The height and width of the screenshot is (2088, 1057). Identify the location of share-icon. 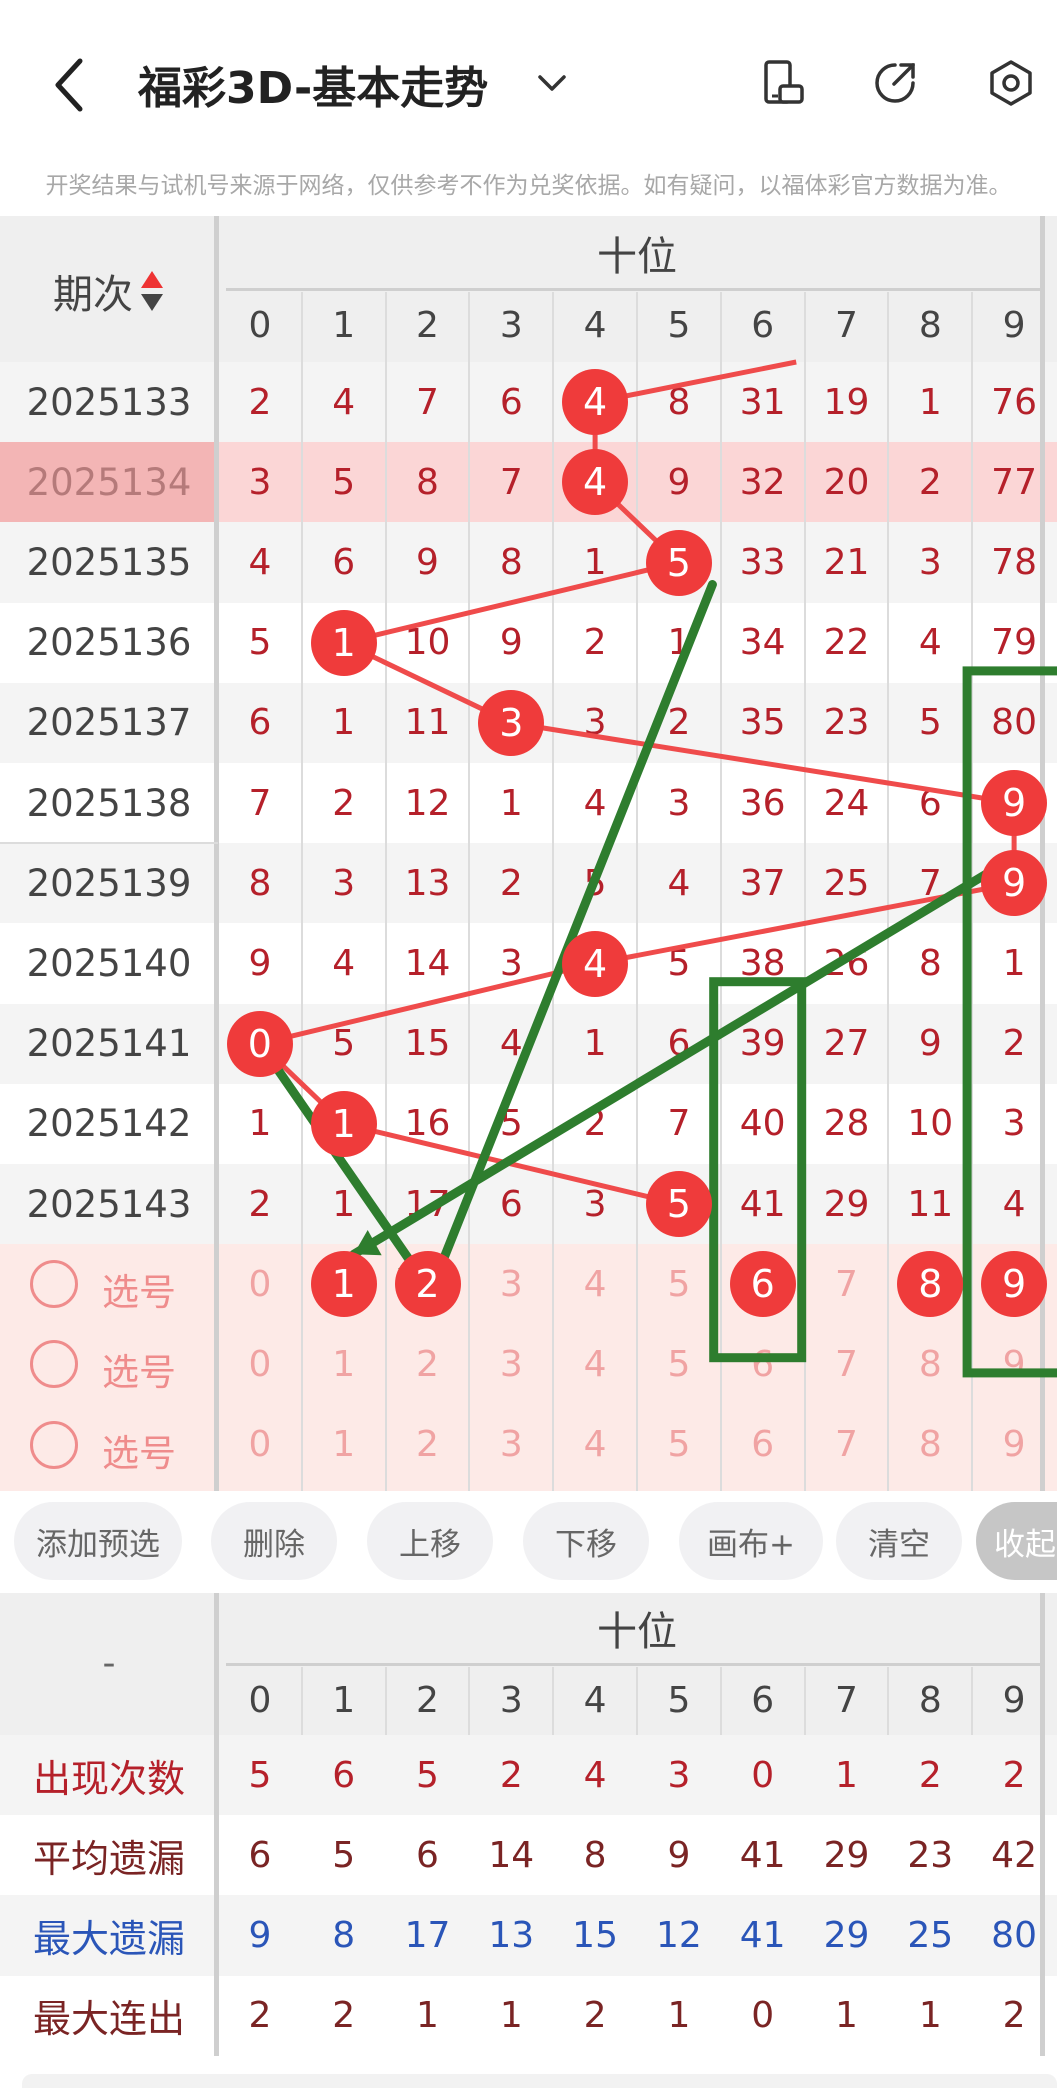
(895, 83).